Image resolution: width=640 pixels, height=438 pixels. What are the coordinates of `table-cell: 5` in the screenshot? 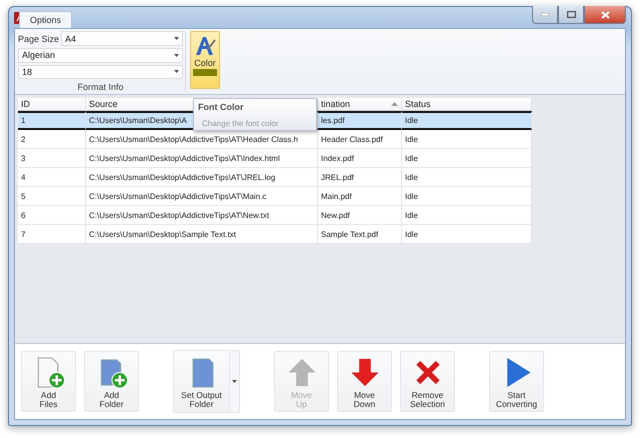 It's located at (52, 196).